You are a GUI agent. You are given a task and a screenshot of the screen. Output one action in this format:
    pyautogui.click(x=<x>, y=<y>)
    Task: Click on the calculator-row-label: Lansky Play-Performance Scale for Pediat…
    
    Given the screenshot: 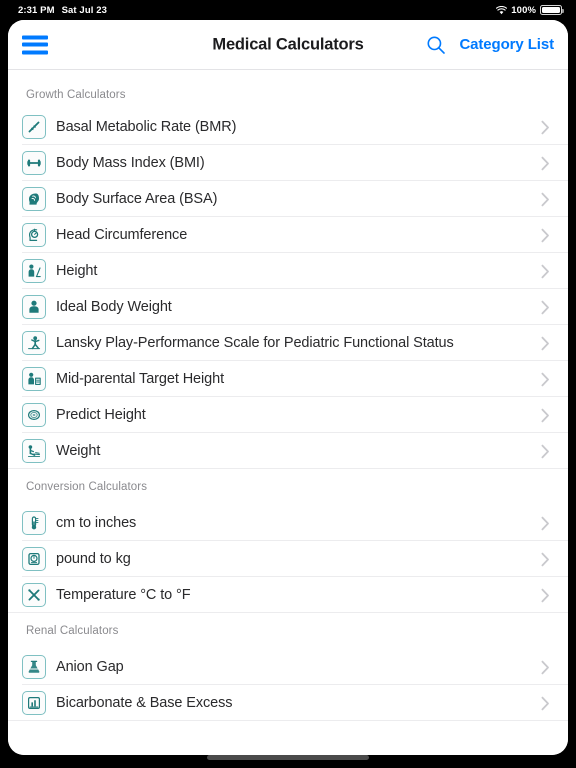 What is the action you would take?
    pyautogui.click(x=255, y=343)
    